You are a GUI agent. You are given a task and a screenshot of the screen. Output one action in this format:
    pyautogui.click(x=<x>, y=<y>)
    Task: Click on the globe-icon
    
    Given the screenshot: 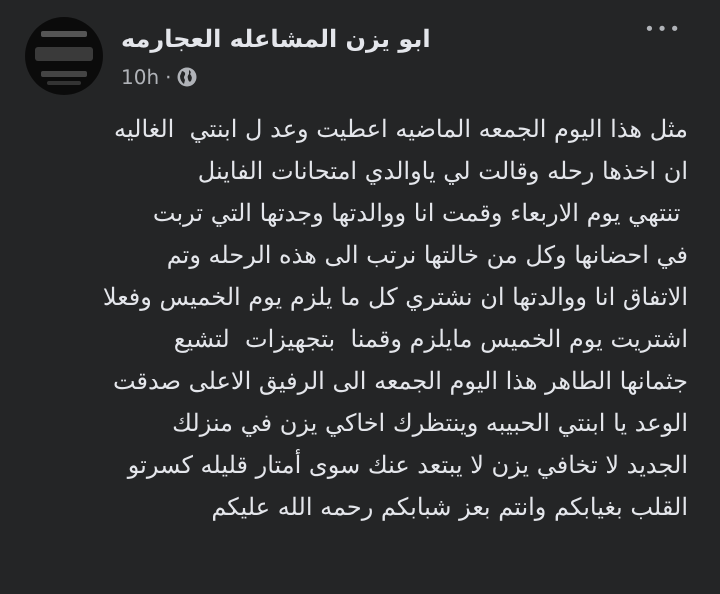 What is the action you would take?
    pyautogui.click(x=187, y=77)
    